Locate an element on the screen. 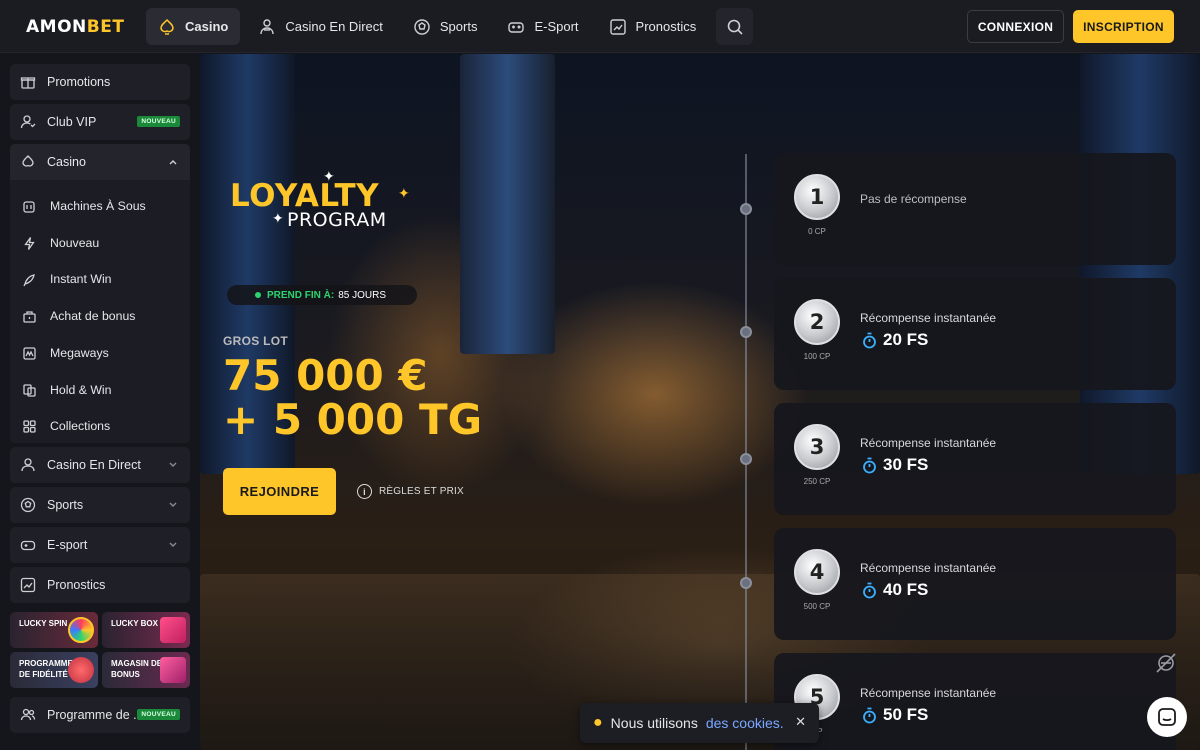 The width and height of the screenshot is (1200, 750). wheel-icon is located at coordinates (81, 630).